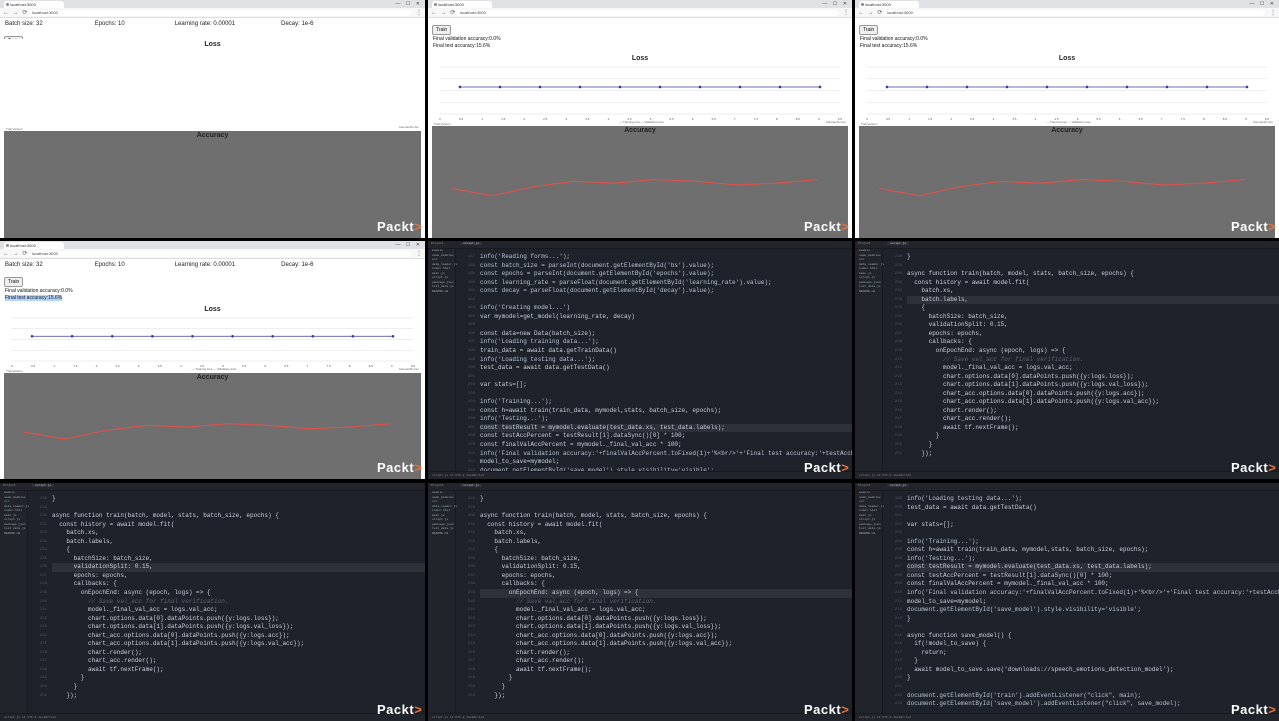 The width and height of the screenshot is (1279, 721). I want to click on code-line: if(!model_to_save) {, so click(1093, 644).